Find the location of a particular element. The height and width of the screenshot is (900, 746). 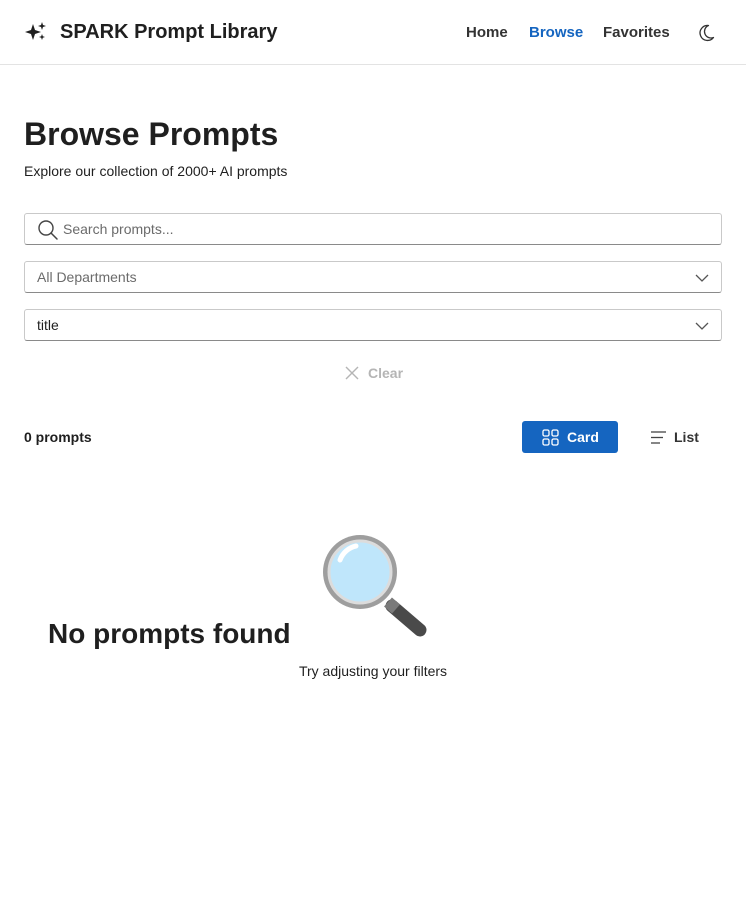

app-title: SPARK Prompt Library is located at coordinates (168, 32).